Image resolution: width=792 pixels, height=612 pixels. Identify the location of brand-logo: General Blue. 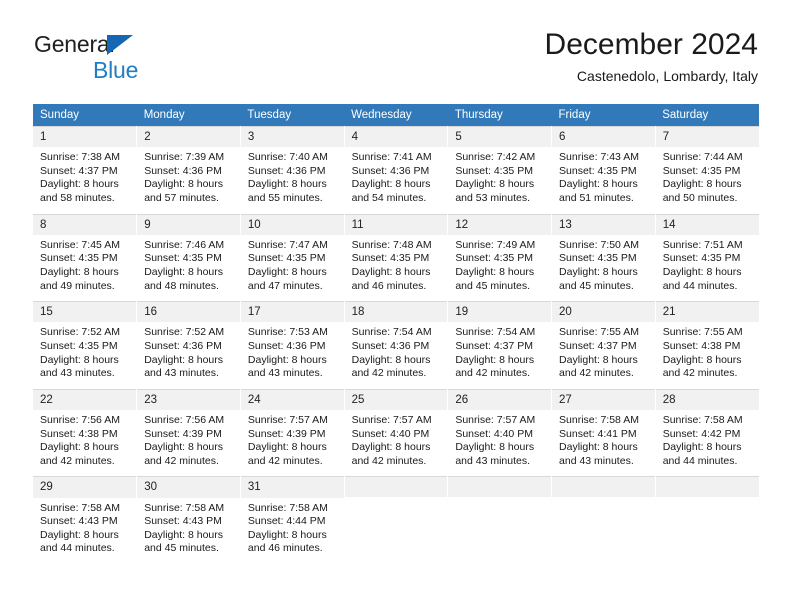
(144, 59).